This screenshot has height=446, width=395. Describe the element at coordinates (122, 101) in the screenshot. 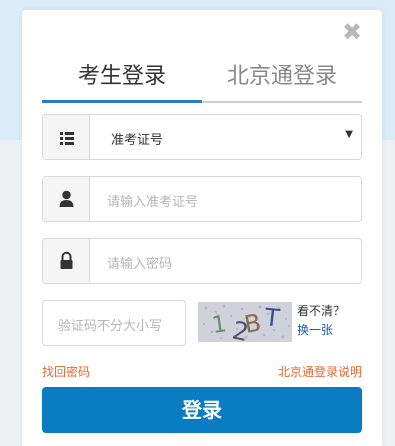

I see `active-tab-indicator` at that location.